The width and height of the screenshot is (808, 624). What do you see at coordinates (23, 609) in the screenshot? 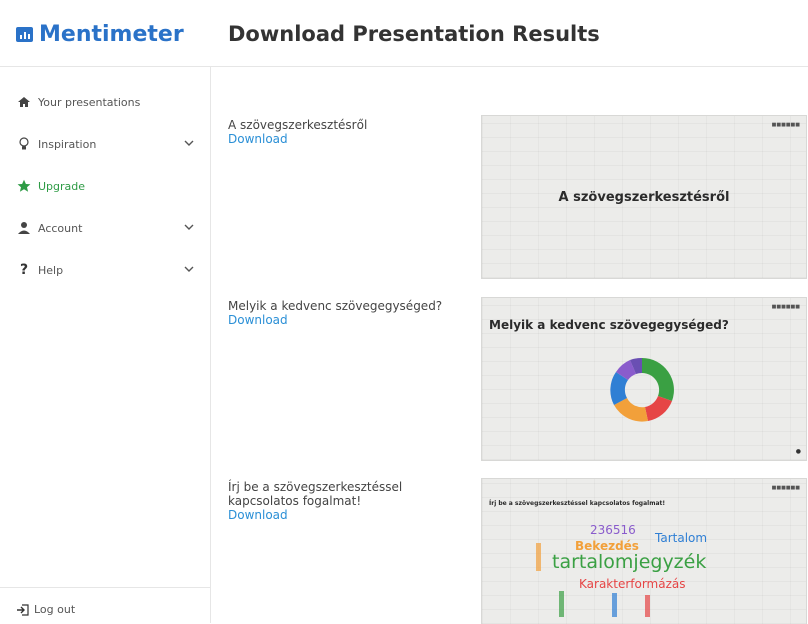
I see `logout-icon` at bounding box center [23, 609].